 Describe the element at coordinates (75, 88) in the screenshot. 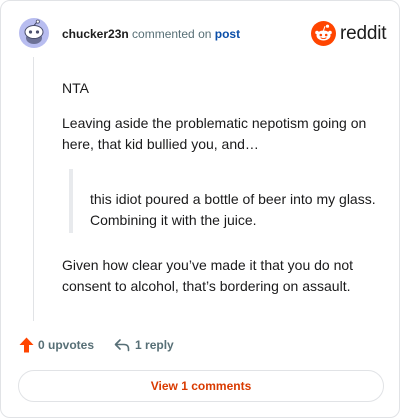

I see `comment-paragraph: NTA` at that location.